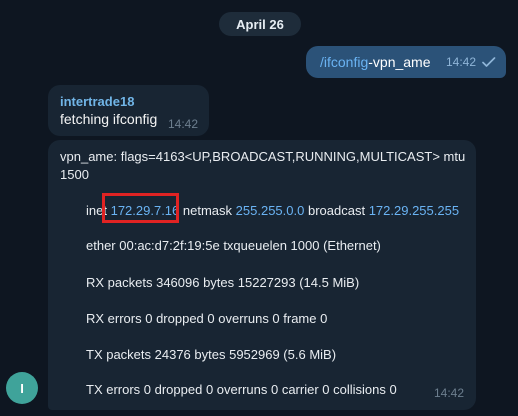 The height and width of the screenshot is (416, 518). Describe the element at coordinates (344, 62) in the screenshot. I see `command-link: /ifconfig` at that location.